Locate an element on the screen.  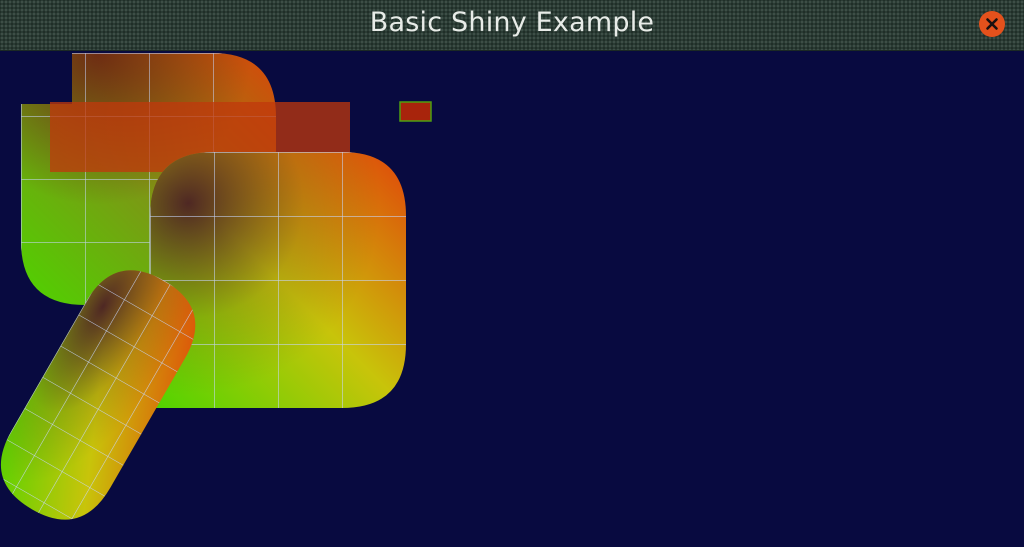
main-tile is located at coordinates (278, 280).